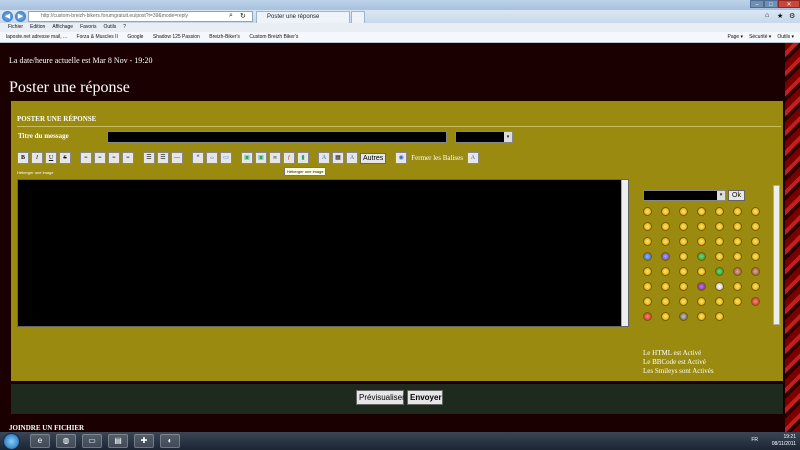  What do you see at coordinates (100, 158) in the screenshot?
I see `align-center-icon: ≡` at bounding box center [100, 158].